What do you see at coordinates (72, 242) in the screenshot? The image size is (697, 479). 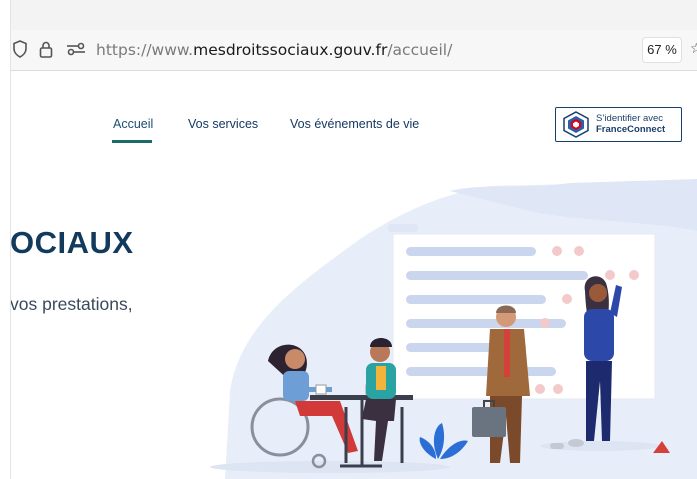 I see `hero-headline: OCIAUX` at bounding box center [72, 242].